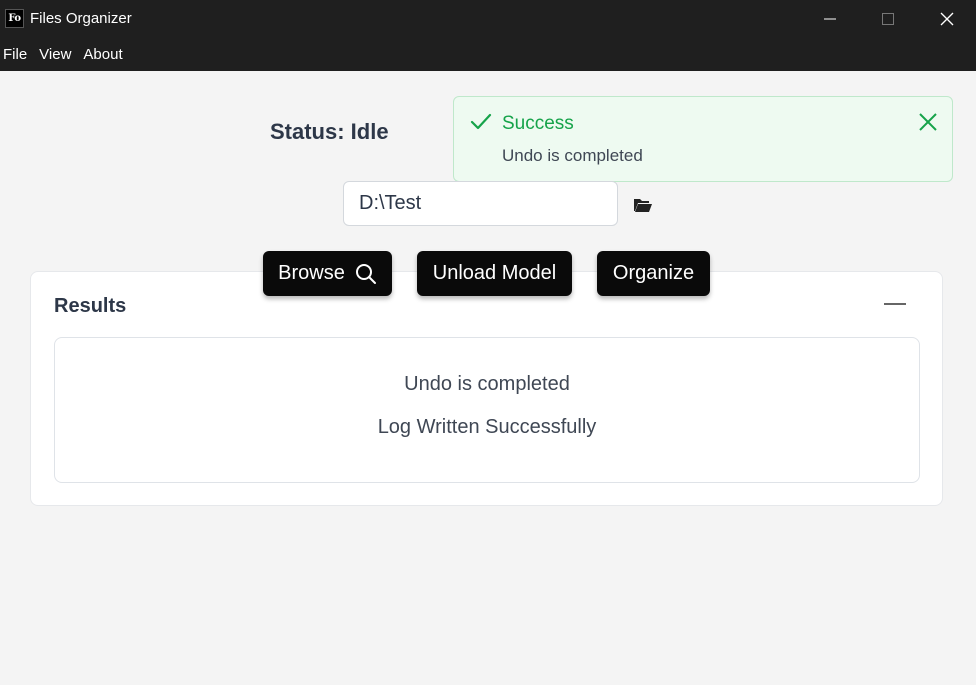 Image resolution: width=976 pixels, height=685 pixels. I want to click on folder-path-input, so click(480, 203).